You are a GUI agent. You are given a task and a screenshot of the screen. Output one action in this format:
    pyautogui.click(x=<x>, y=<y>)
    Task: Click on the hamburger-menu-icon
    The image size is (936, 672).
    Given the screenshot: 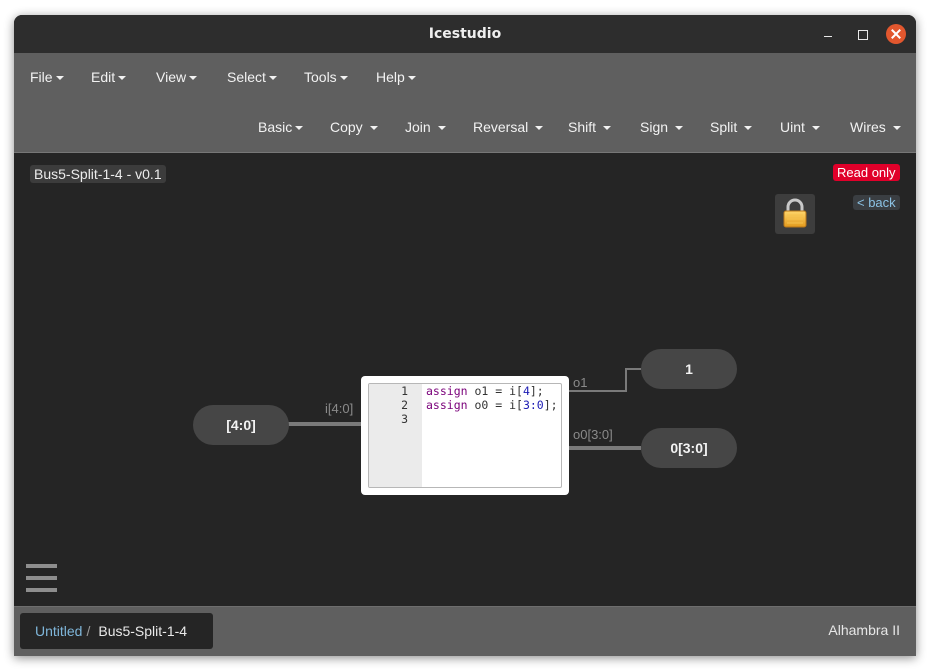 What is the action you would take?
    pyautogui.click(x=41, y=578)
    